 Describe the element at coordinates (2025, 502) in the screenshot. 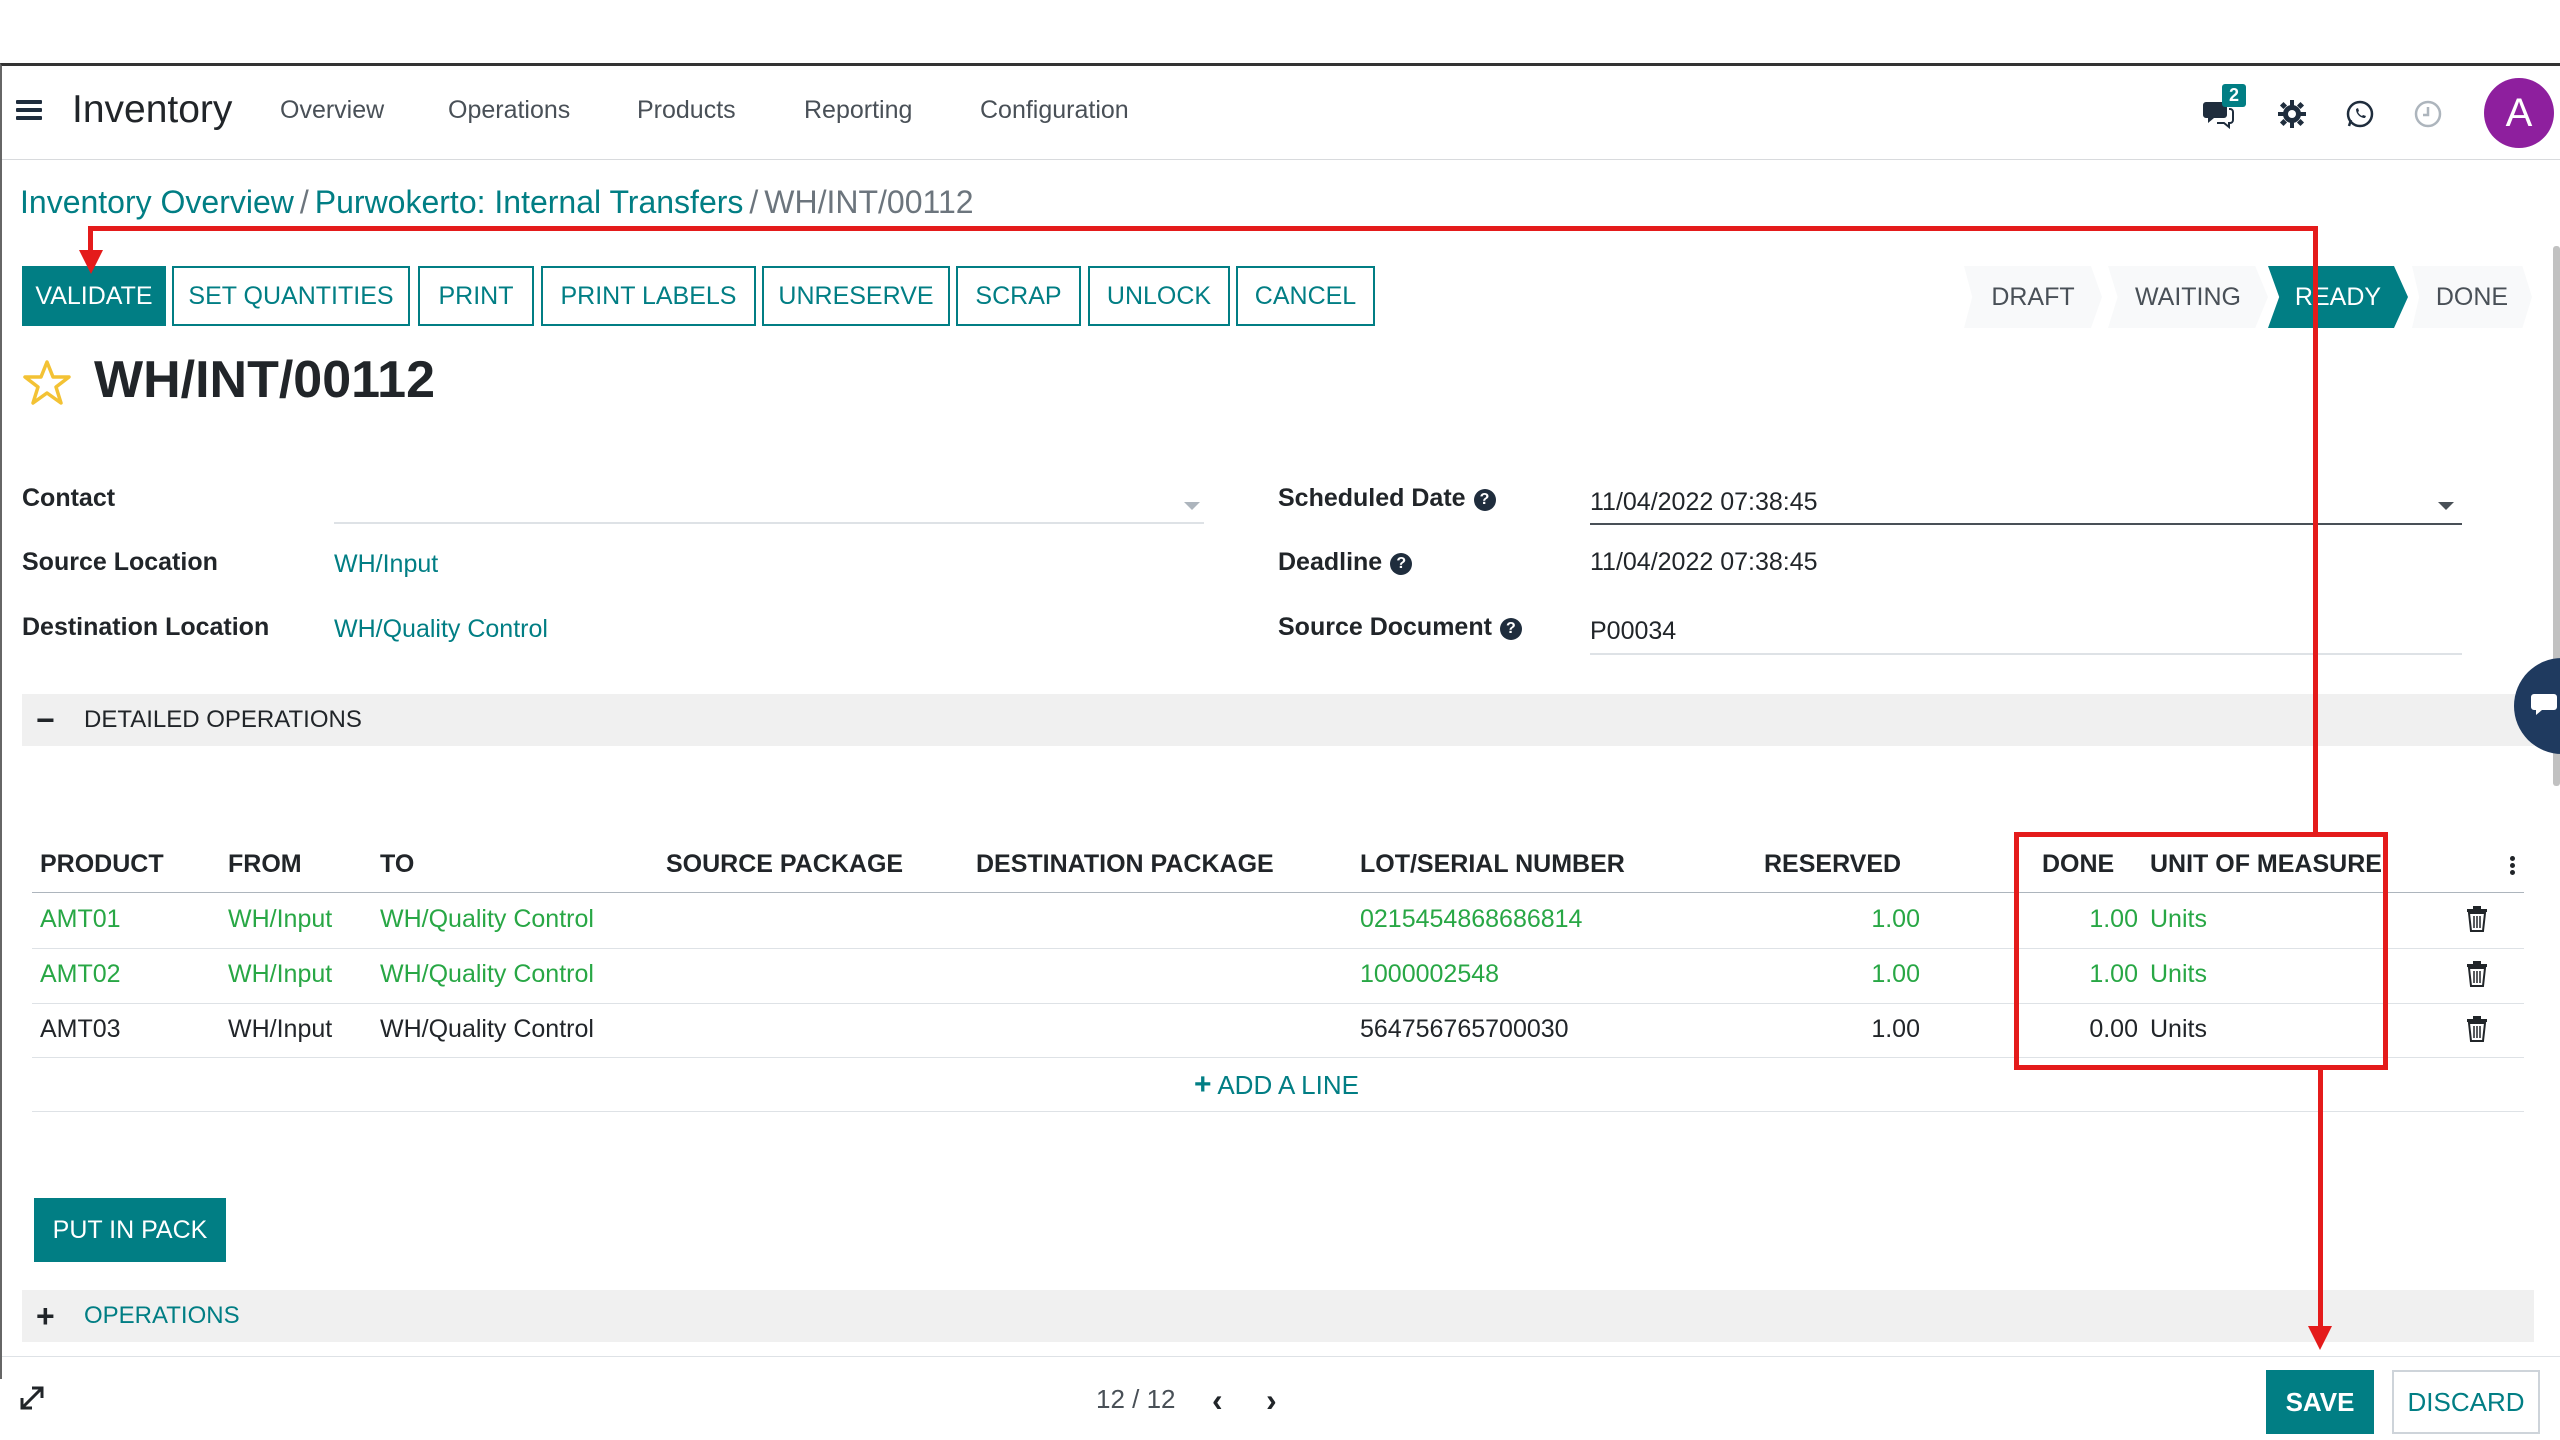

I see `scheduled-date-input: 11/04/2022 07:38:45` at that location.